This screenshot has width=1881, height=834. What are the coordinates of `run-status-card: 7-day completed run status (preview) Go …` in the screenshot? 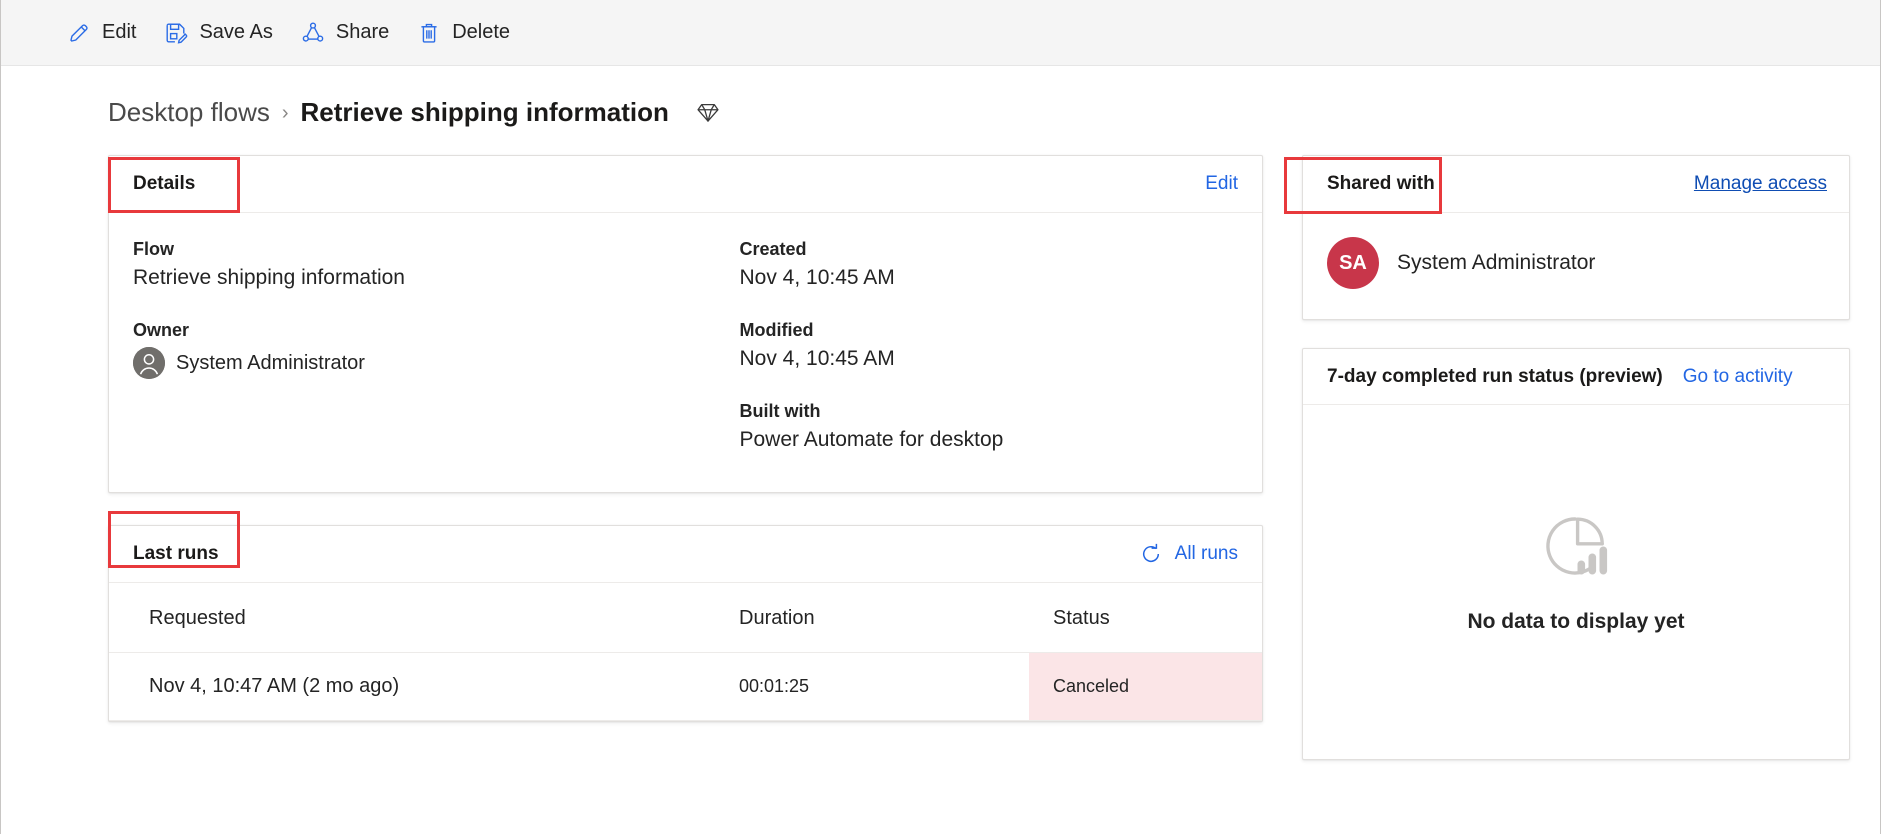 It's located at (1576, 554).